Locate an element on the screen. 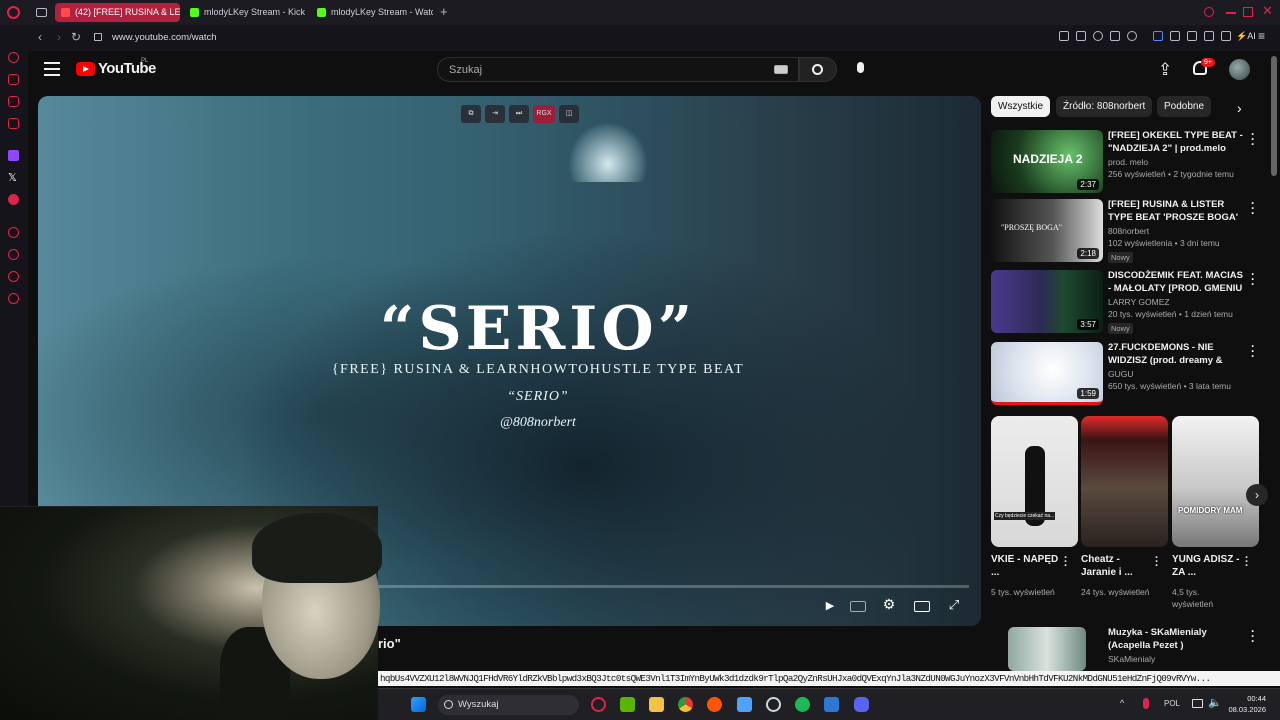 Image resolution: width=1280 pixels, height=720 pixels. tab-kick-watch: mlodyLKey Stream - Watch is located at coordinates (372, 12).